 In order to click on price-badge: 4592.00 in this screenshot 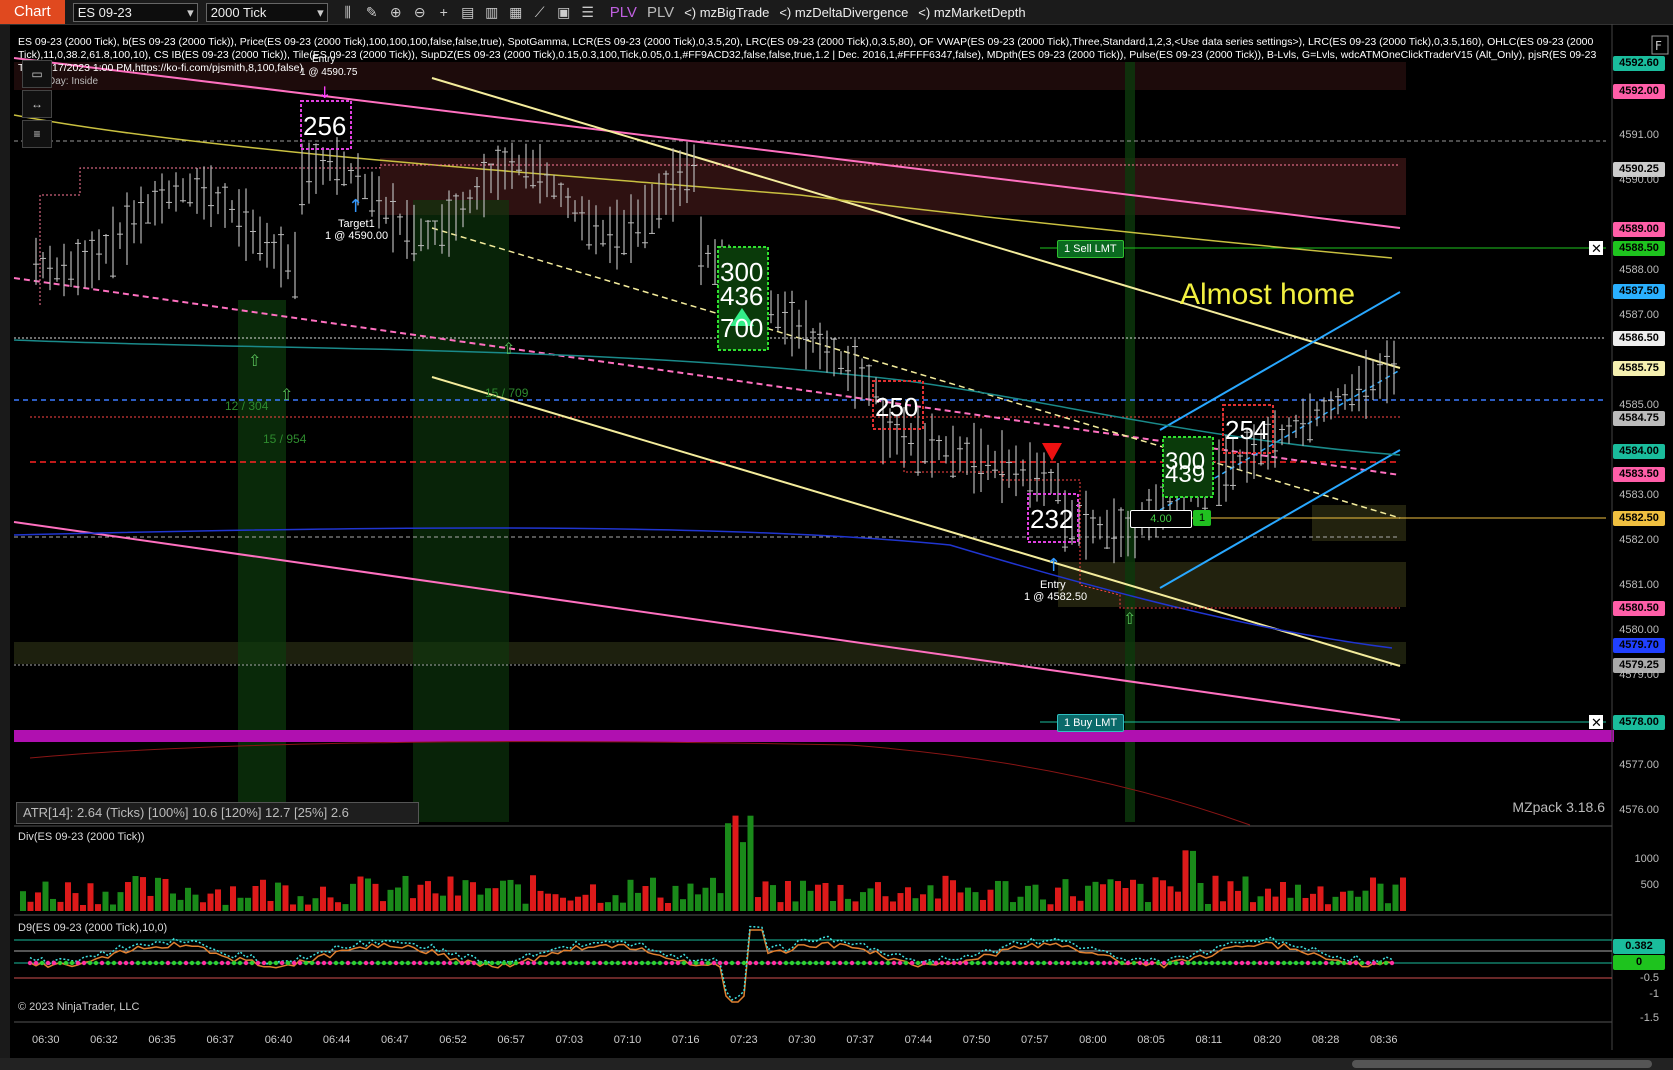, I will do `click(1639, 91)`.